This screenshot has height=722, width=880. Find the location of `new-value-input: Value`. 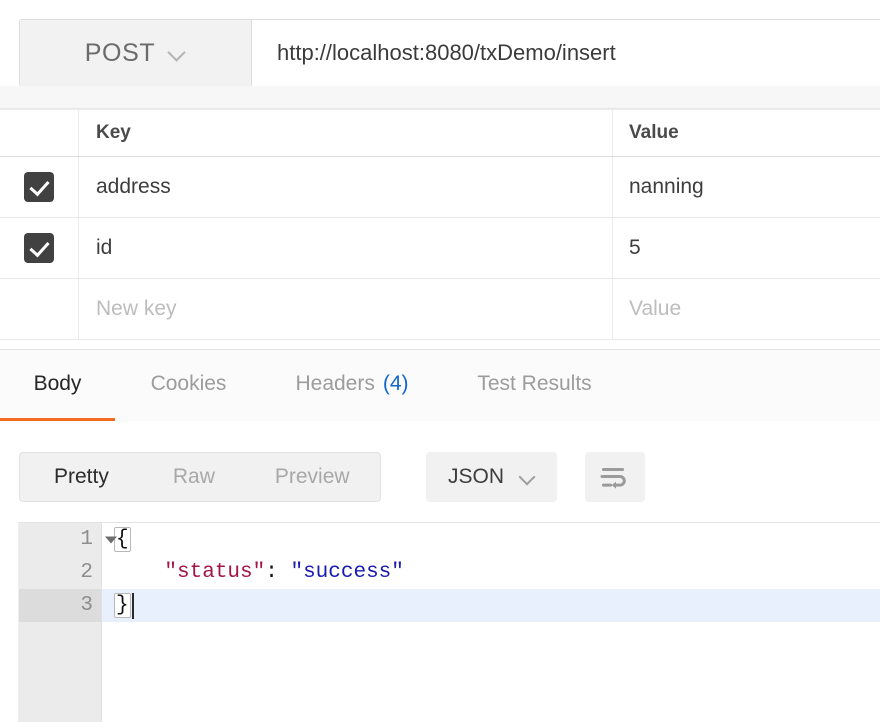

new-value-input: Value is located at coordinates (746, 309).